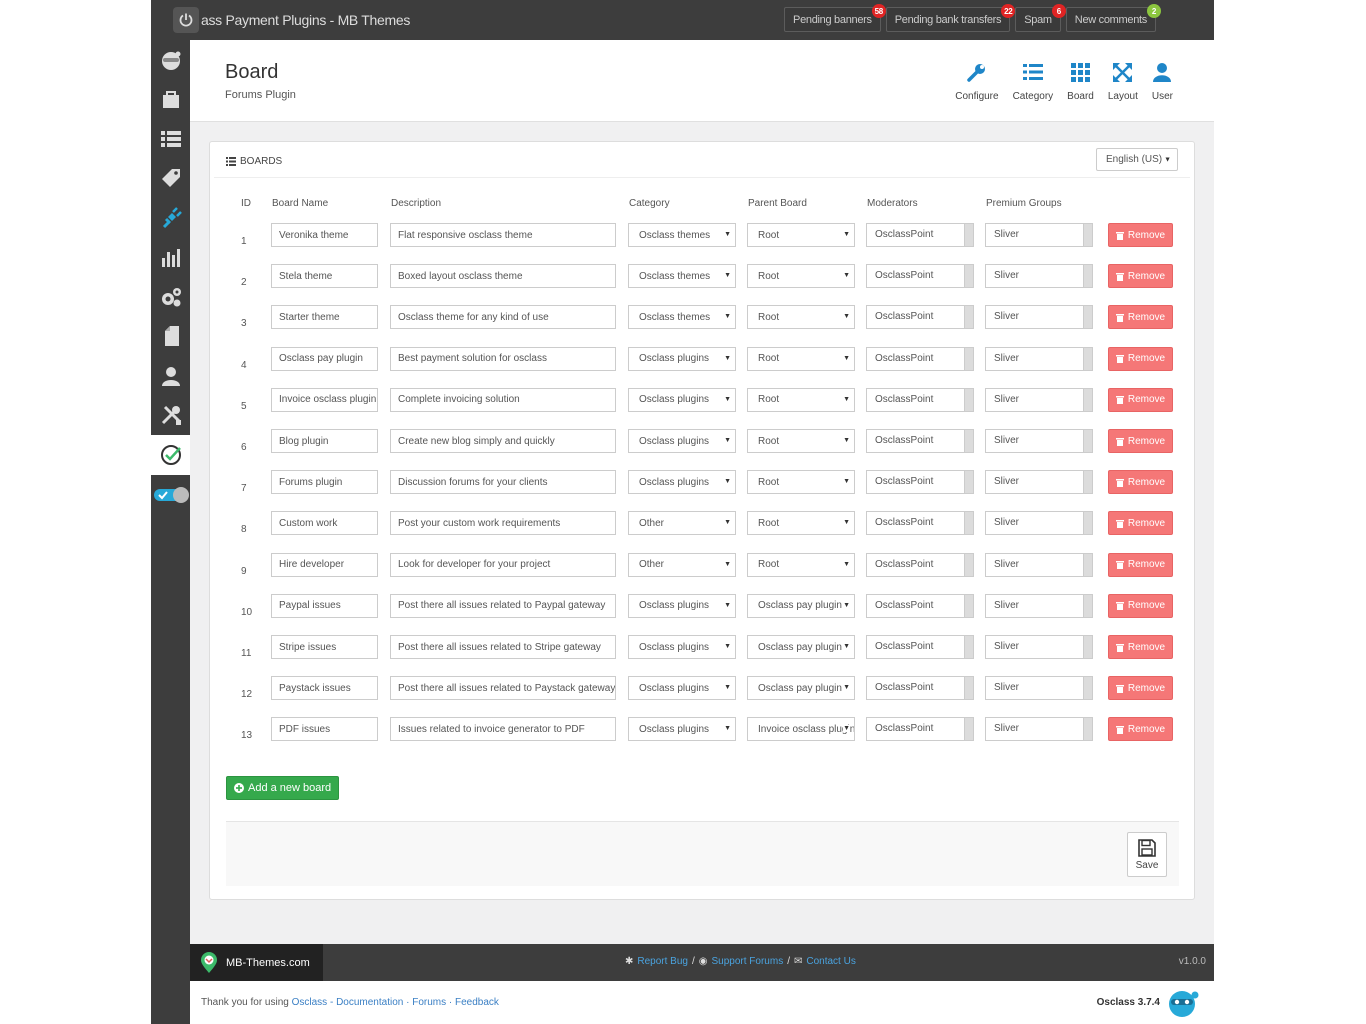 The height and width of the screenshot is (1024, 1366). I want to click on board-name-input: Forums plugin, so click(324, 482).